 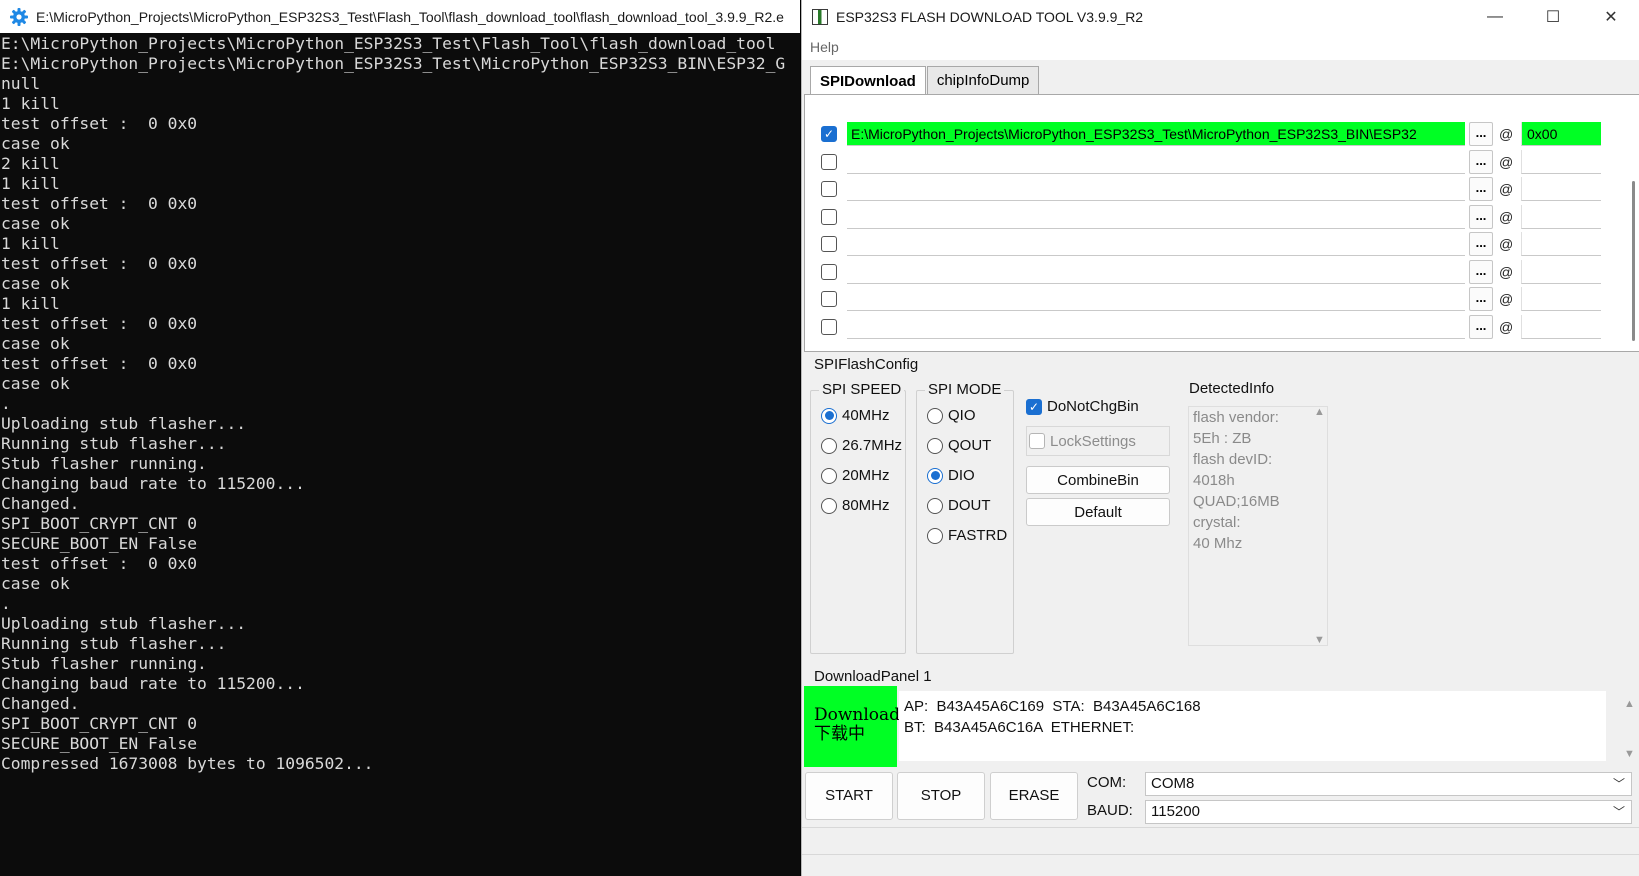 I want to click on spi-mode-radio-dio: DIO, so click(x=951, y=475).